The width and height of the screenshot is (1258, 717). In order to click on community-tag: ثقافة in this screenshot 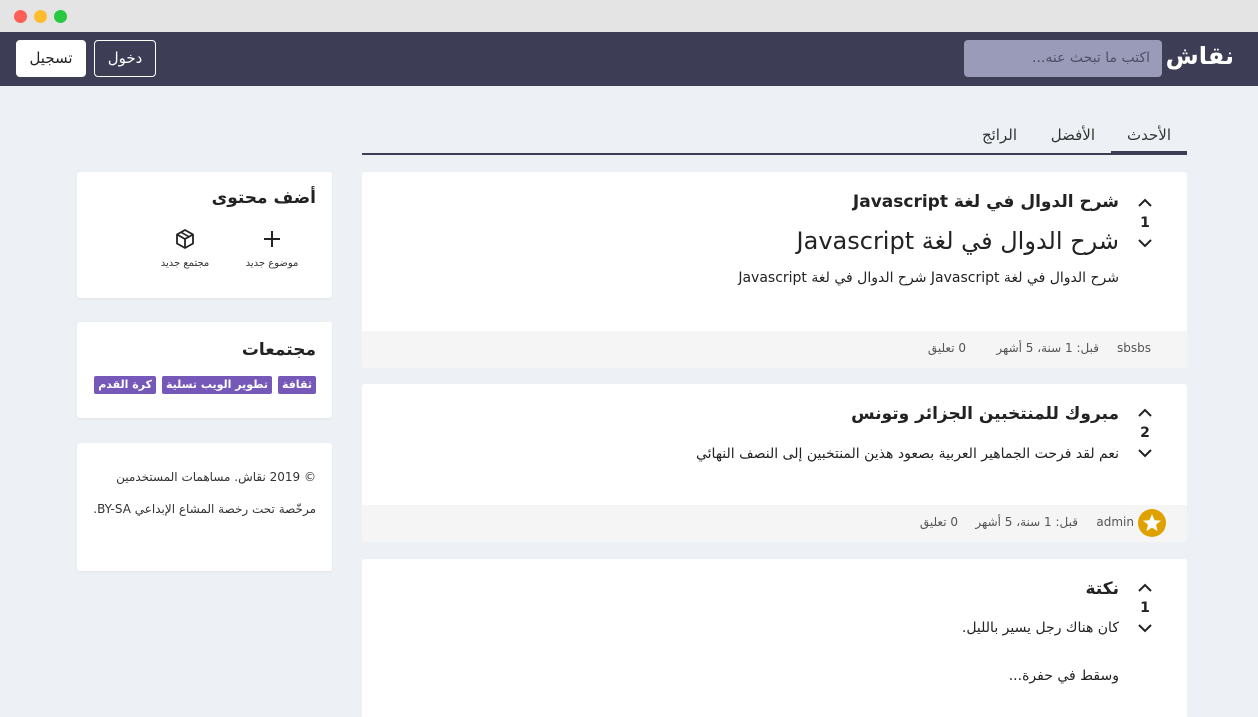, I will do `click(296, 385)`.